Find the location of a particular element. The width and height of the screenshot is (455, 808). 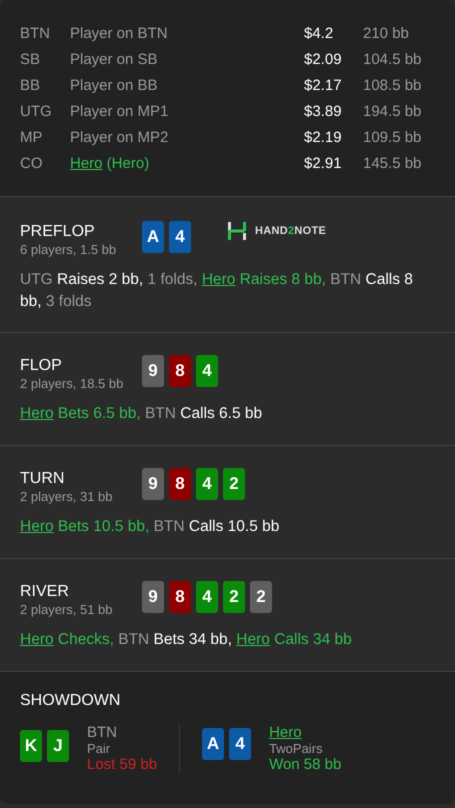

position-label: MP is located at coordinates (32, 137).